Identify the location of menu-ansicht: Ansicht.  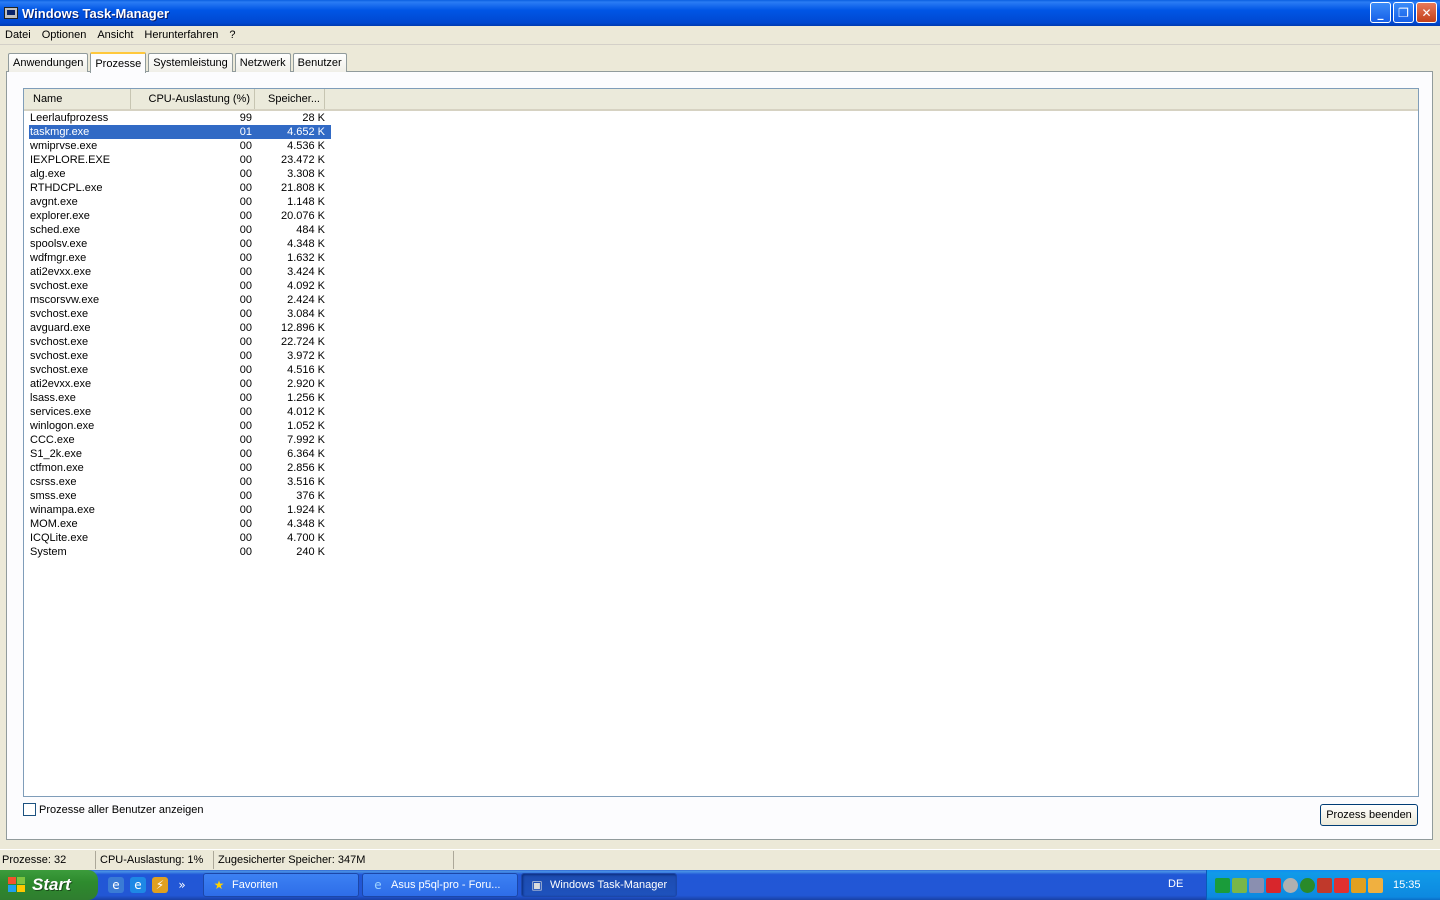
(115, 35).